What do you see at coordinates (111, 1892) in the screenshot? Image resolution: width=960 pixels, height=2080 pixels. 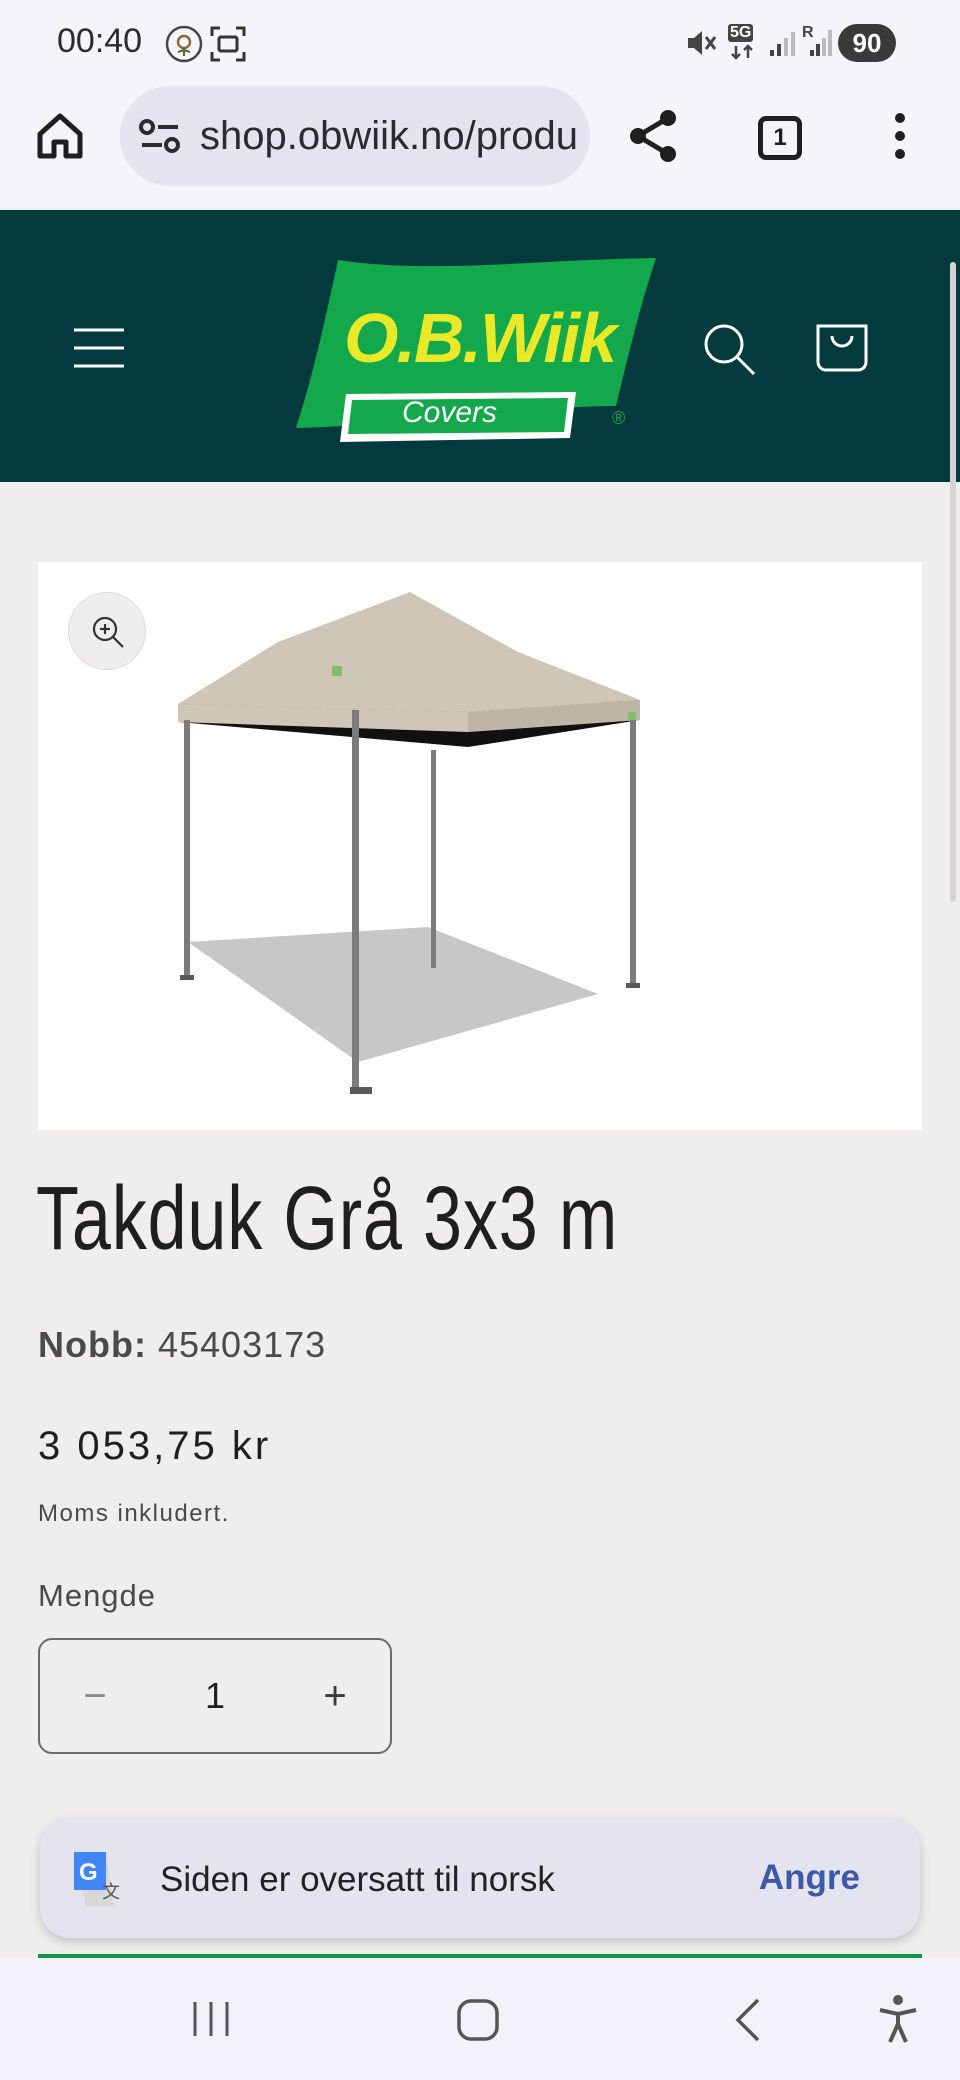 I see `svg-text: 文` at bounding box center [111, 1892].